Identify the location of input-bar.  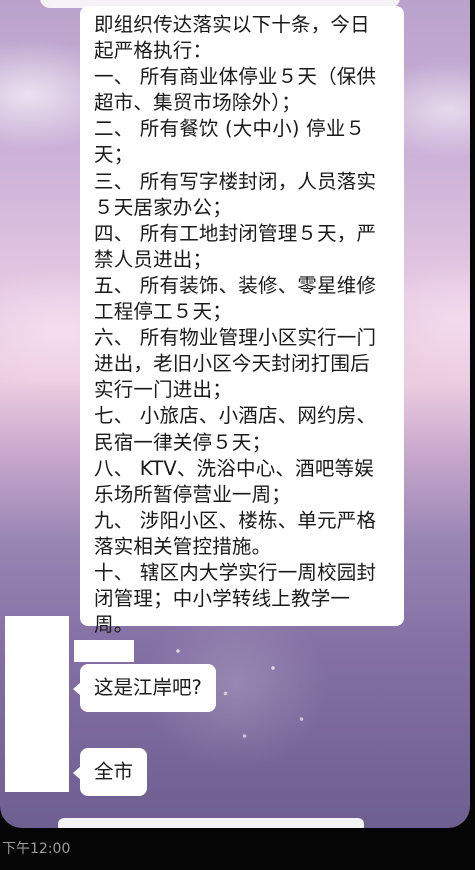
(211, 823).